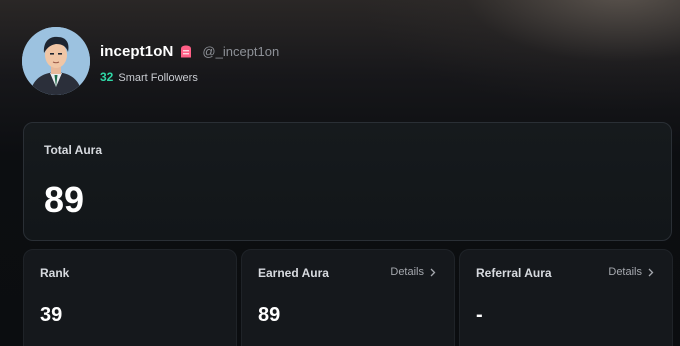  I want to click on pink-badge-icon, so click(186, 51).